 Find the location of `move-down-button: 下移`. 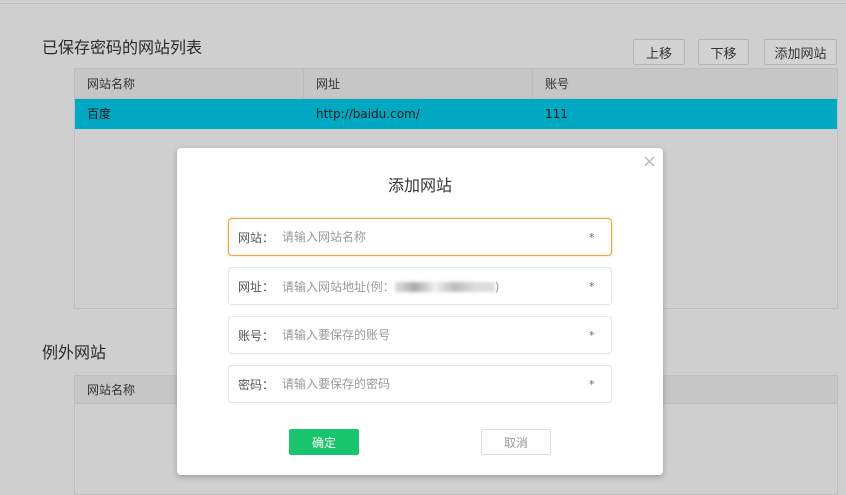

move-down-button: 下移 is located at coordinates (723, 52).